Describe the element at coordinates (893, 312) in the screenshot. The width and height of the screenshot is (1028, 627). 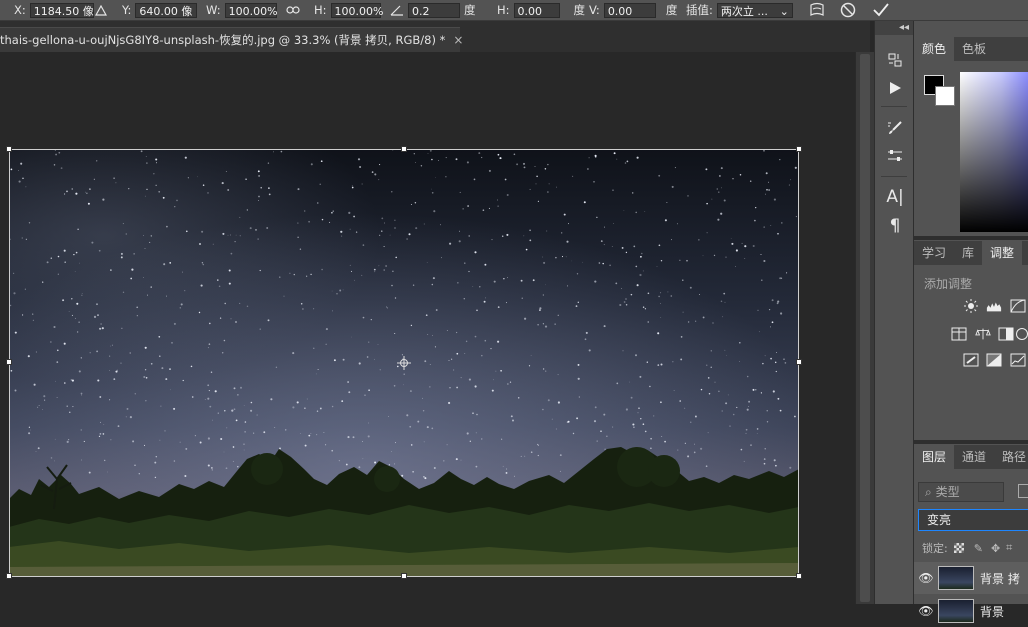
I see `panel-icon-column: ◂◂ A| ¶` at that location.